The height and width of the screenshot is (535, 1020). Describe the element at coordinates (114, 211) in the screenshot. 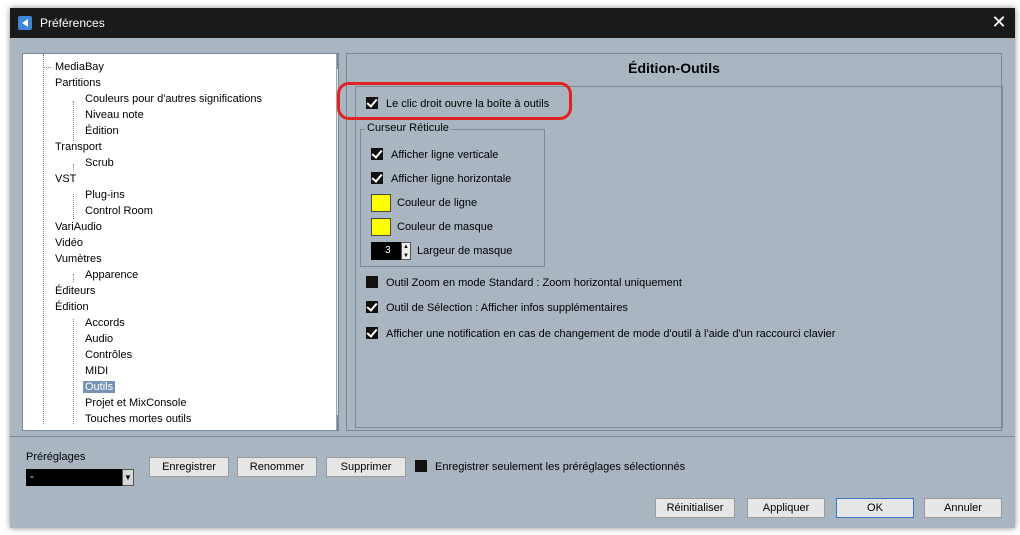

I see `tree-item-control-room: Control Room` at that location.